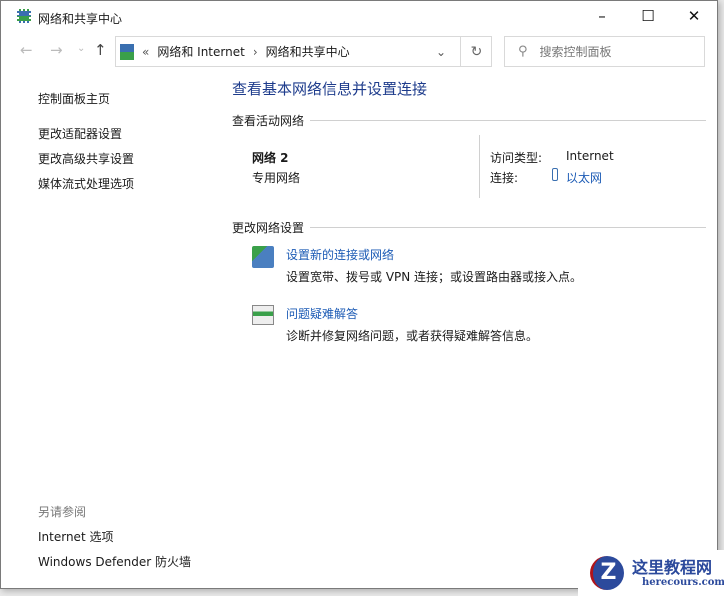 The height and width of the screenshot is (596, 724). Describe the element at coordinates (441, 52) in the screenshot. I see `address-dropdown-button: ⌄` at that location.